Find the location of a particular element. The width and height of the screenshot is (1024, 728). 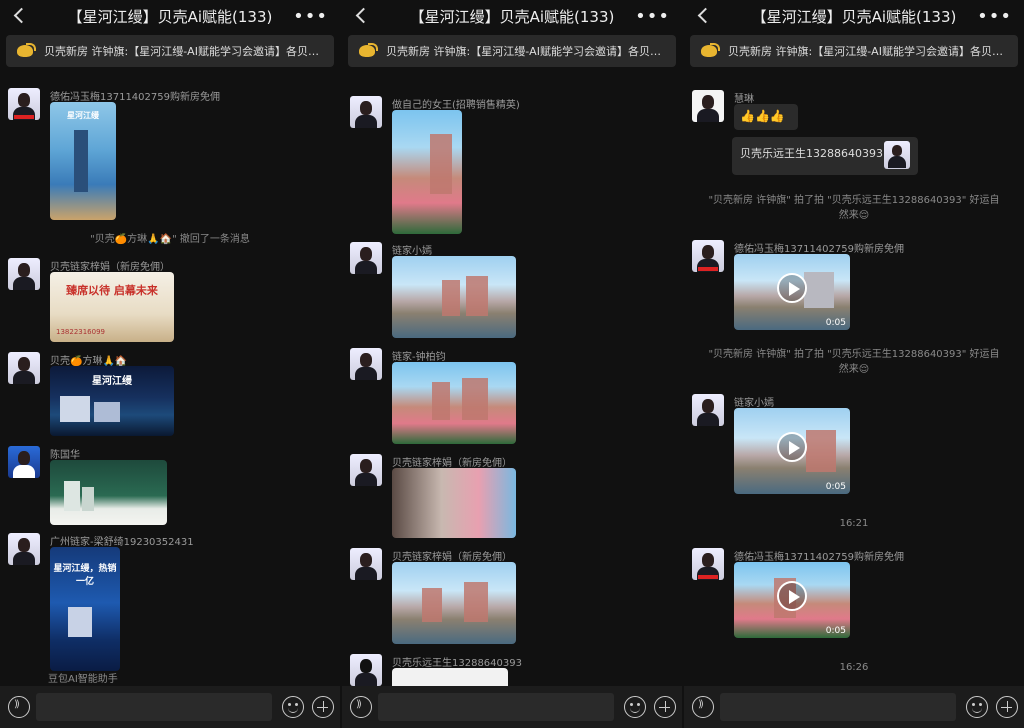

text-message: 👍👍👍 is located at coordinates (766, 117).